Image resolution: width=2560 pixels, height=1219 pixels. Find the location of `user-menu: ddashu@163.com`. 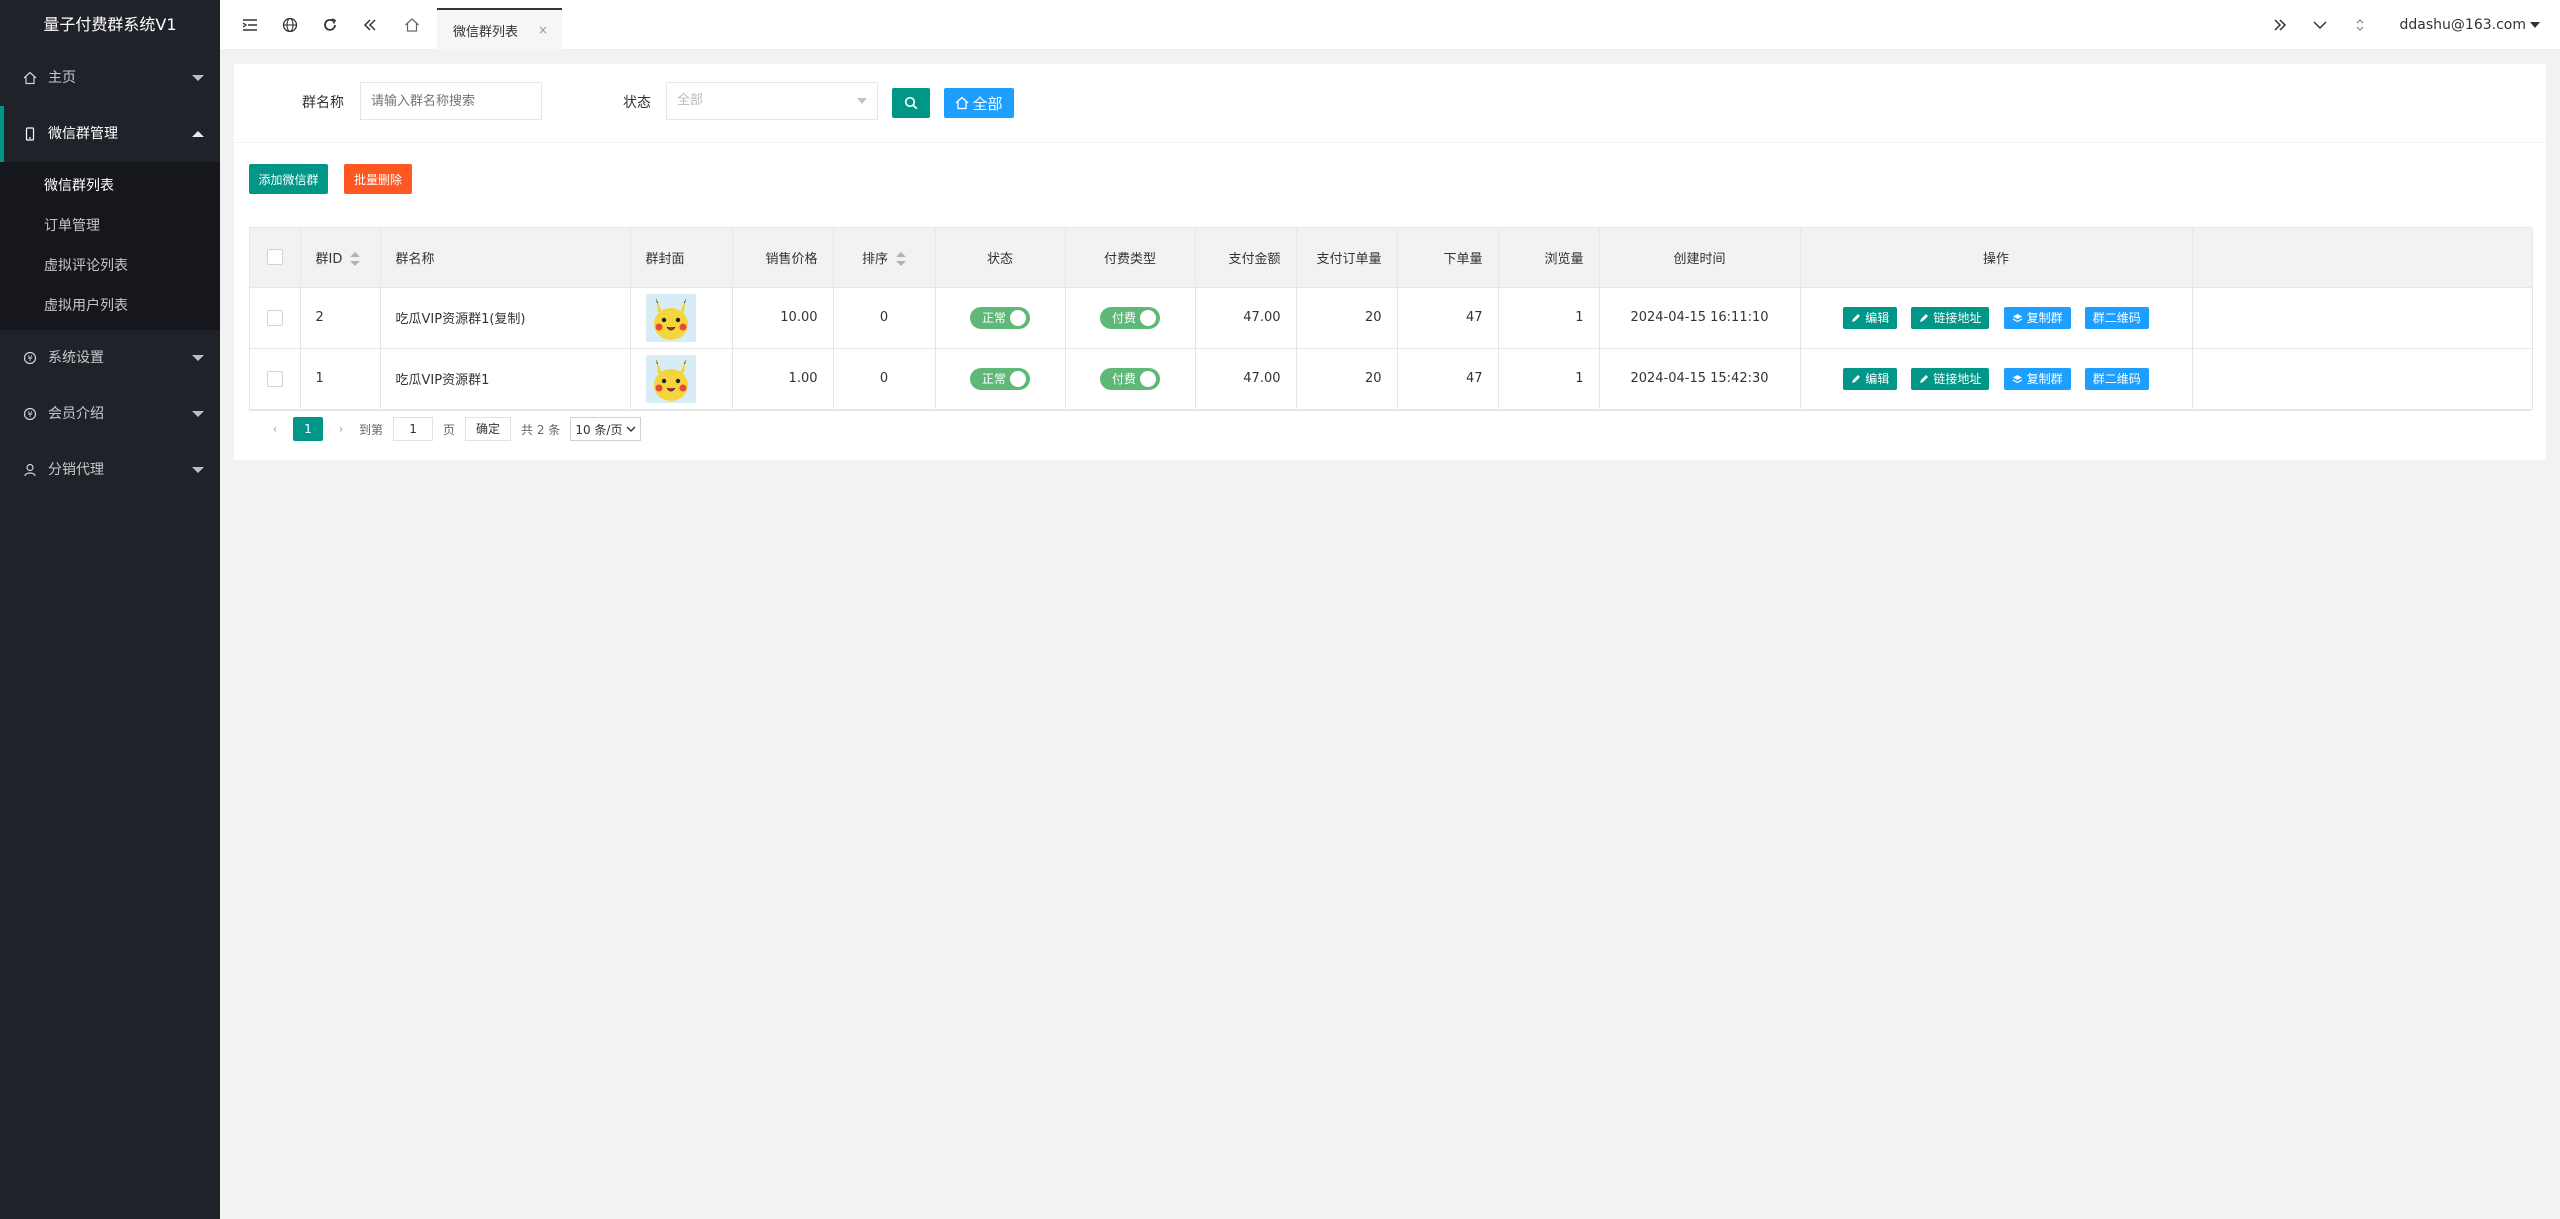

user-menu: ddashu@163.com is located at coordinates (2470, 25).